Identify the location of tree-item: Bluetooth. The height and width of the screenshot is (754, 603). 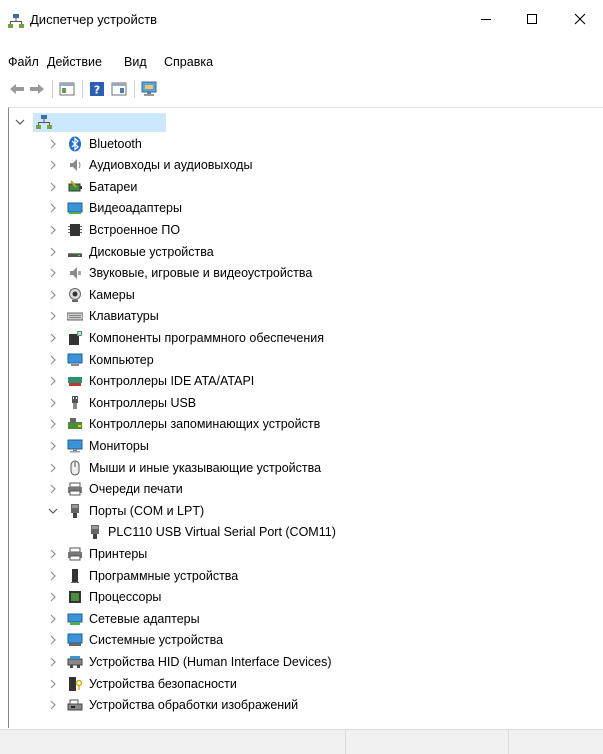
(304, 144).